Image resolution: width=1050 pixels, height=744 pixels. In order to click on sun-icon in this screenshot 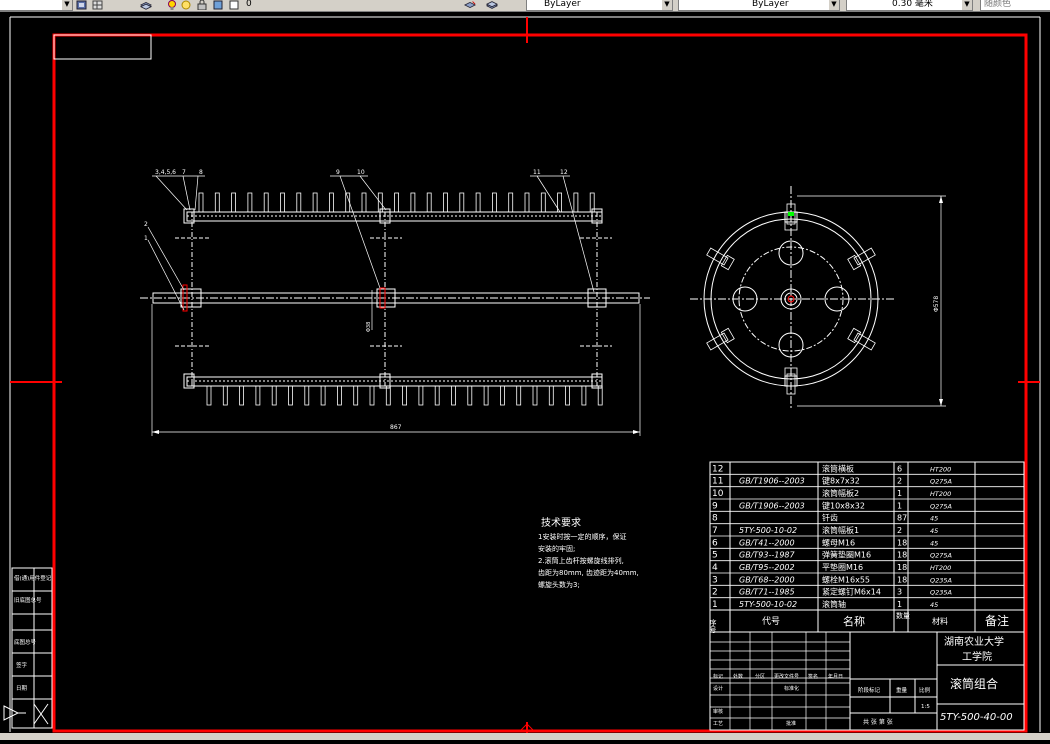, I will do `click(186, 5)`.